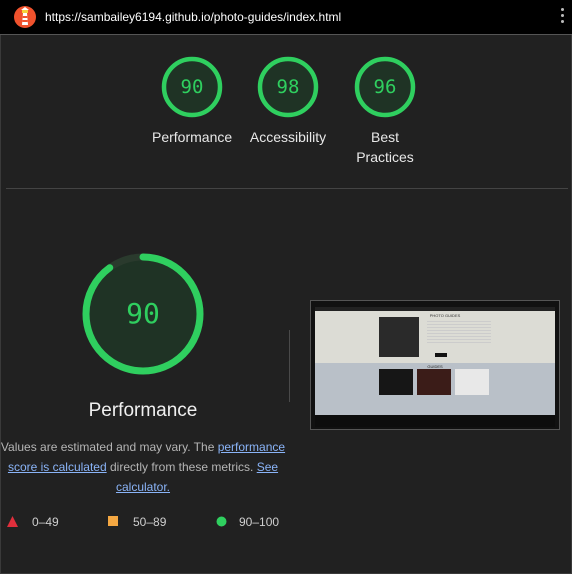 Image resolution: width=572 pixels, height=574 pixels. What do you see at coordinates (181, 467) in the screenshot?
I see `desc-text: directly from these metrics.` at bounding box center [181, 467].